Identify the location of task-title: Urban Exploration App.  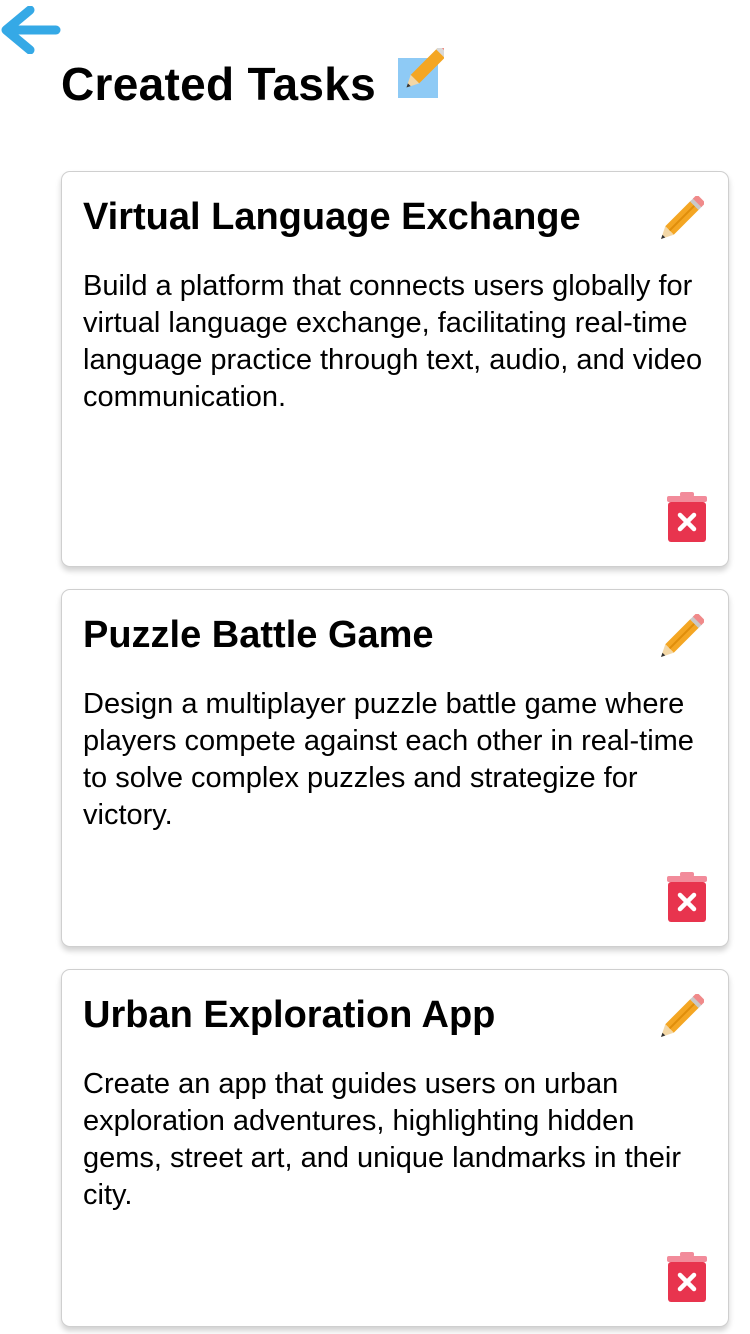
(289, 1015).